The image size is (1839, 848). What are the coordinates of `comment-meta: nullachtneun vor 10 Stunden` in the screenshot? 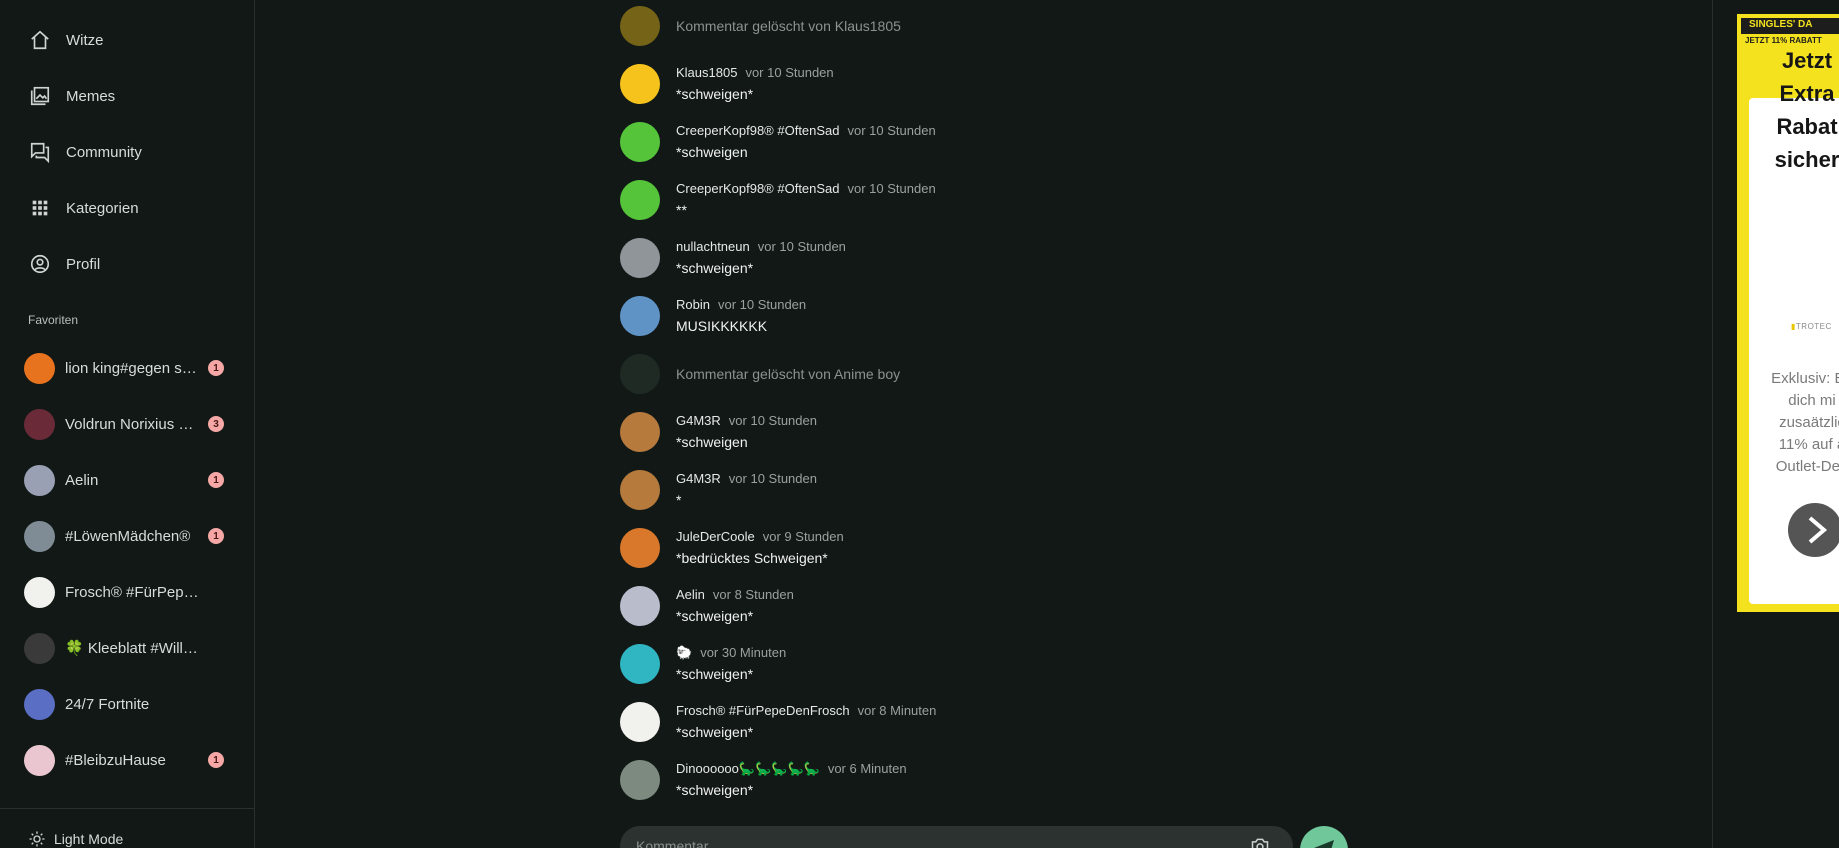 It's located at (761, 246).